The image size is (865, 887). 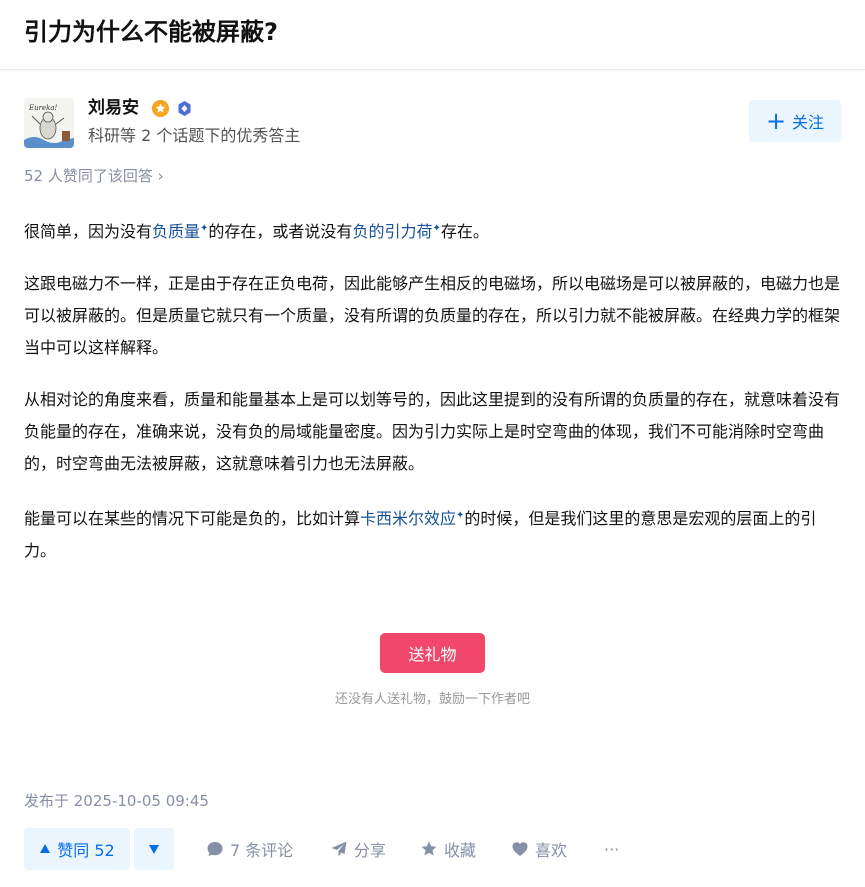 What do you see at coordinates (176, 231) in the screenshot?
I see `negative-mass-link: 负质量` at bounding box center [176, 231].